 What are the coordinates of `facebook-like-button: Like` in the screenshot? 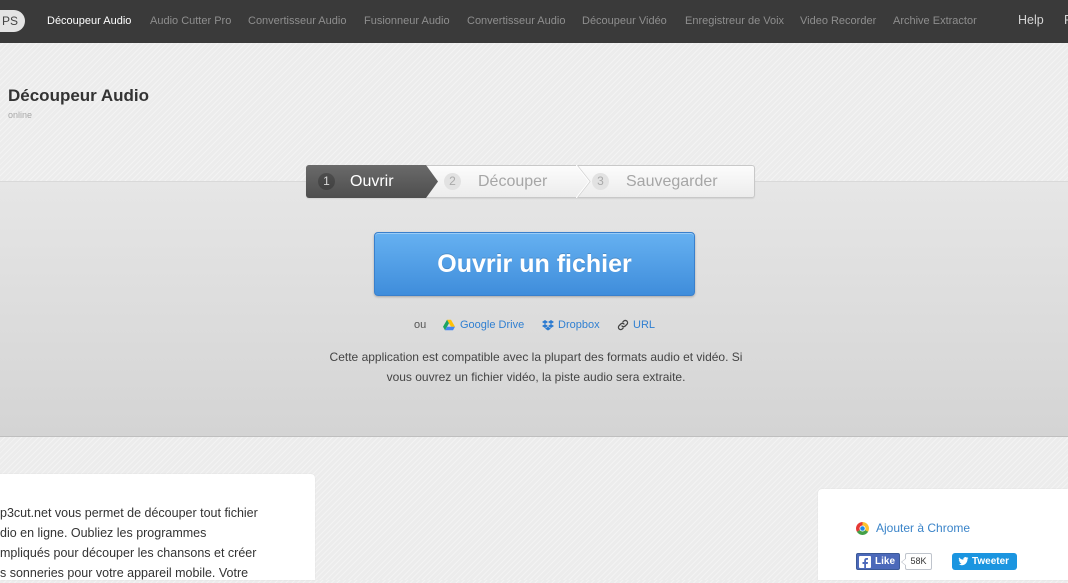 It's located at (878, 561).